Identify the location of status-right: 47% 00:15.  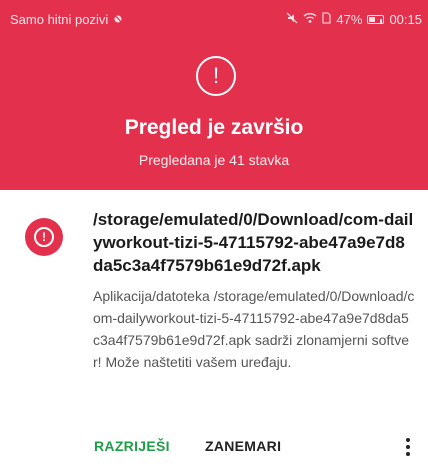
(354, 19).